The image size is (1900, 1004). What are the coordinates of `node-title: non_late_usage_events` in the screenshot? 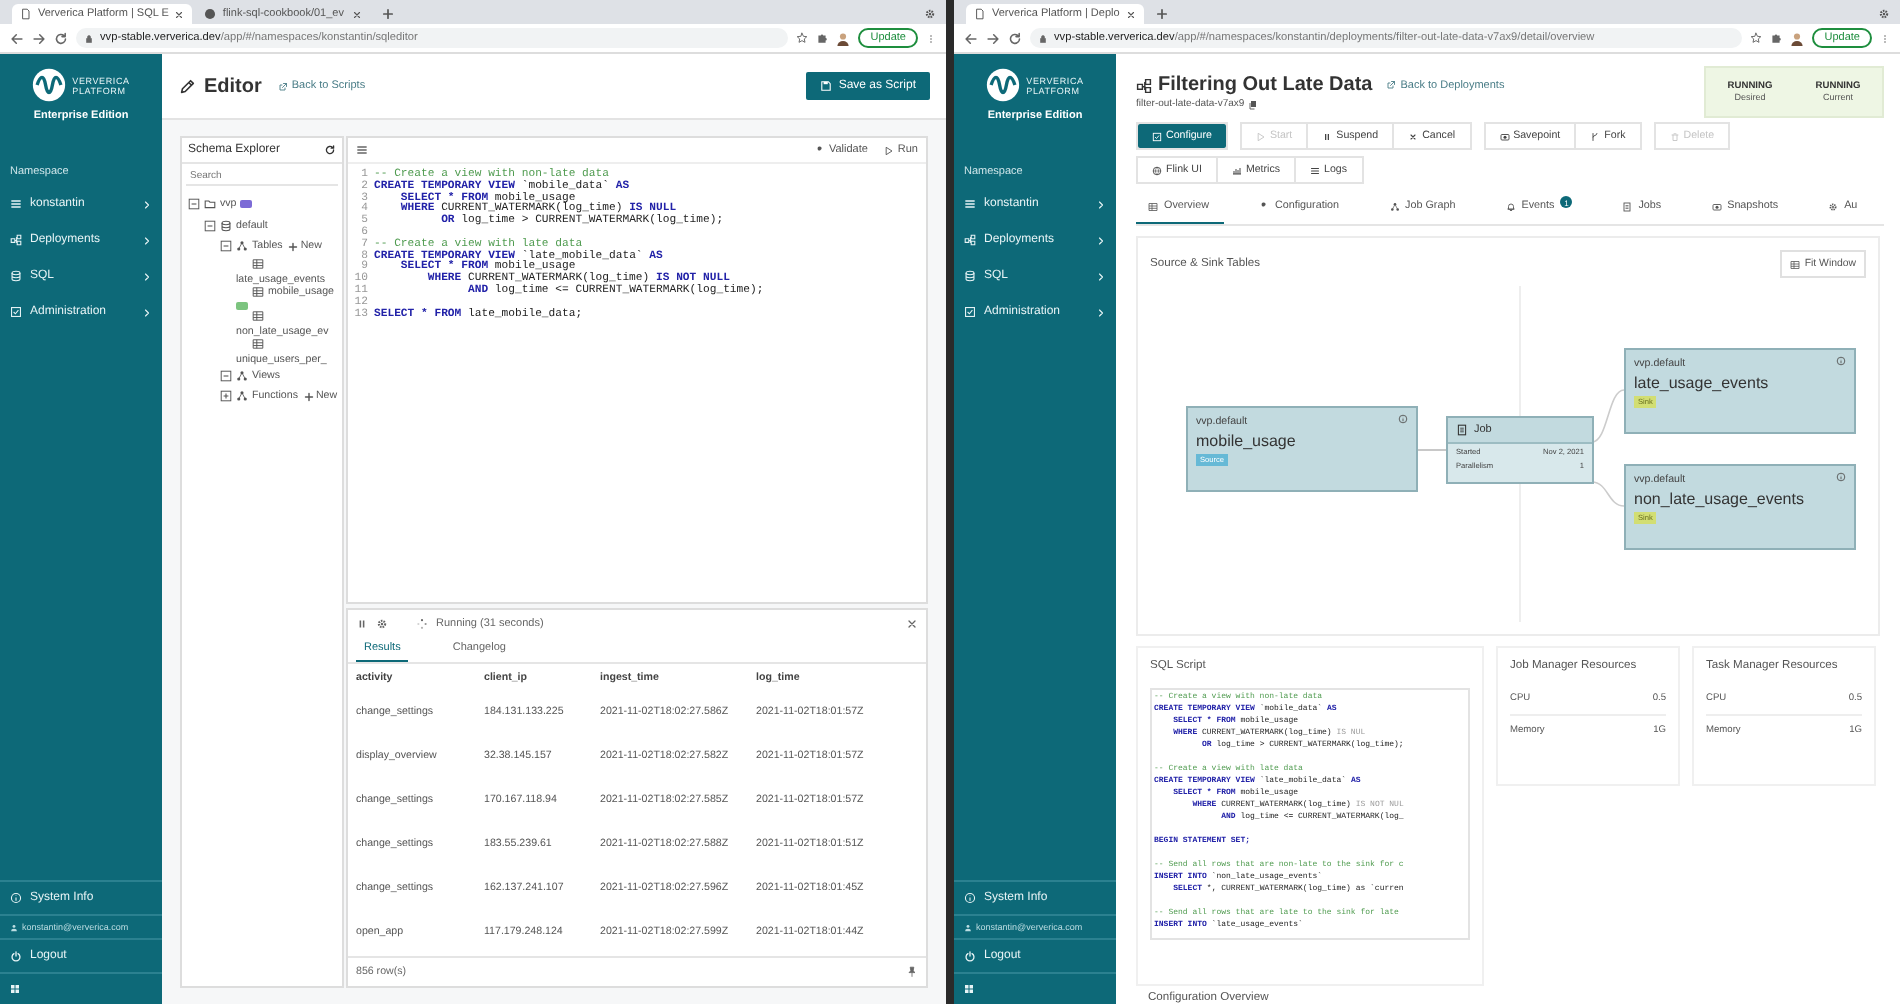 It's located at (1720, 499).